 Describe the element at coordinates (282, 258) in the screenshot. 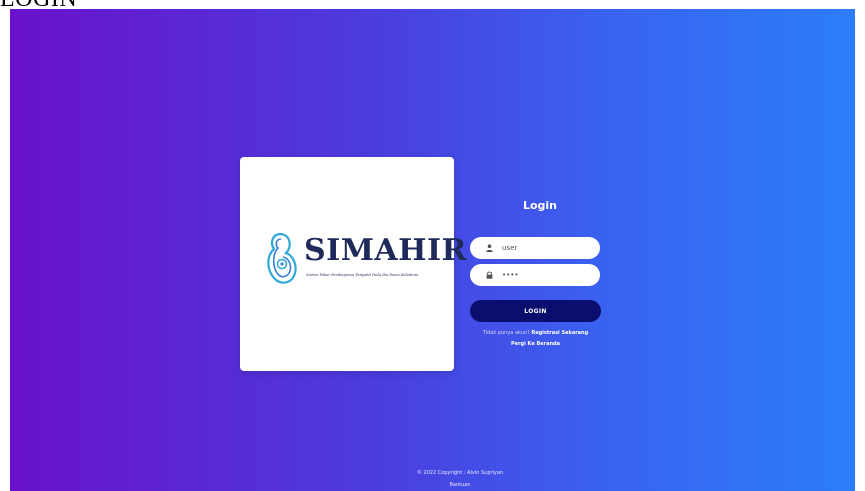

I see `pregnancy-logo-icon` at that location.